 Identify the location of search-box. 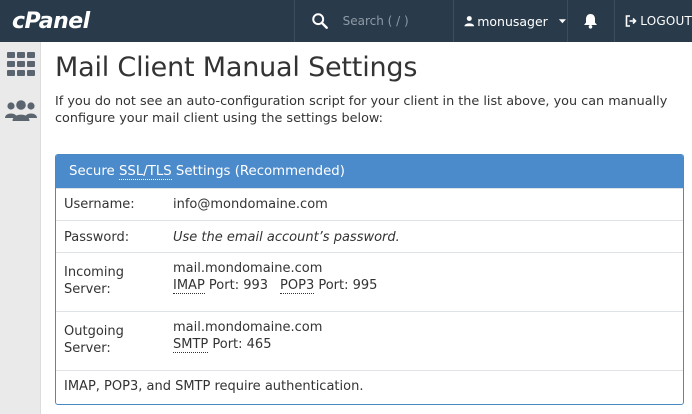
(373, 21).